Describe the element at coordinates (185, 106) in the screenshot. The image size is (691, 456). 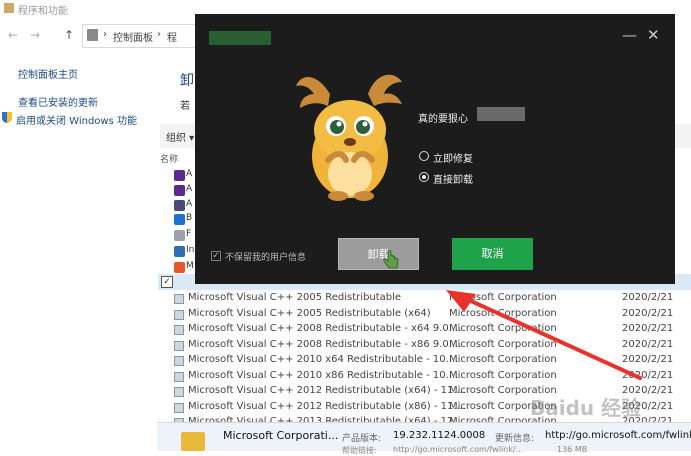
I see `page-description: 若` at that location.